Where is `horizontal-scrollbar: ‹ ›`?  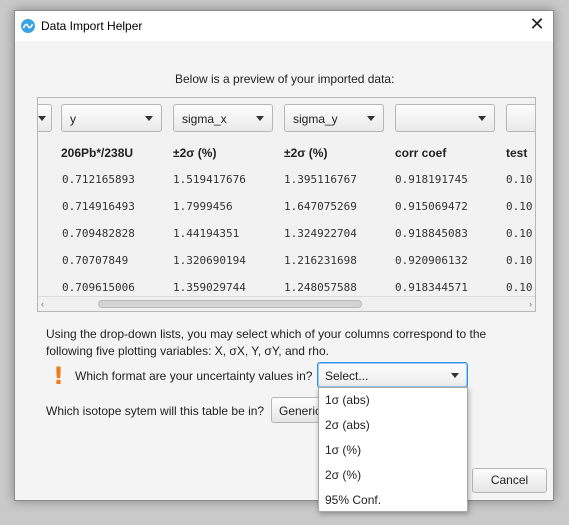
horizontal-scrollbar: ‹ › is located at coordinates (286, 303).